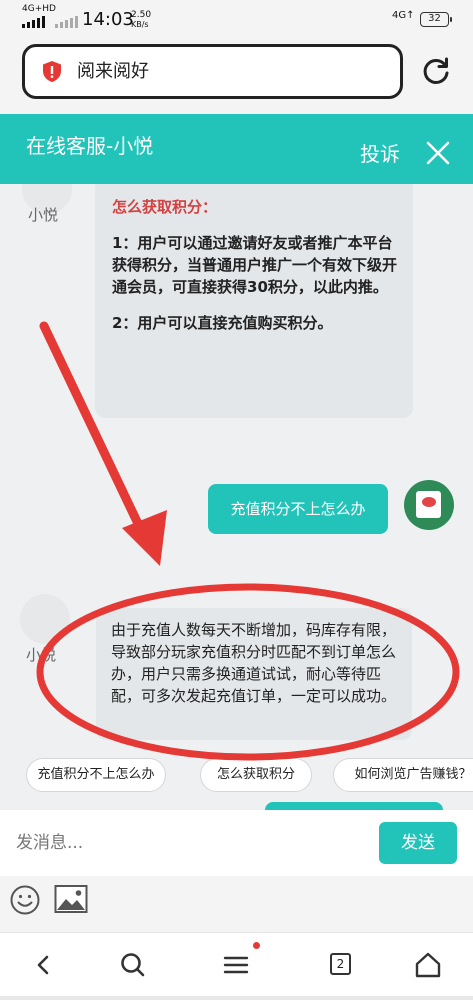 This screenshot has width=473, height=1000. What do you see at coordinates (52, 71) in the screenshot?
I see `shield-alert-icon` at bounding box center [52, 71].